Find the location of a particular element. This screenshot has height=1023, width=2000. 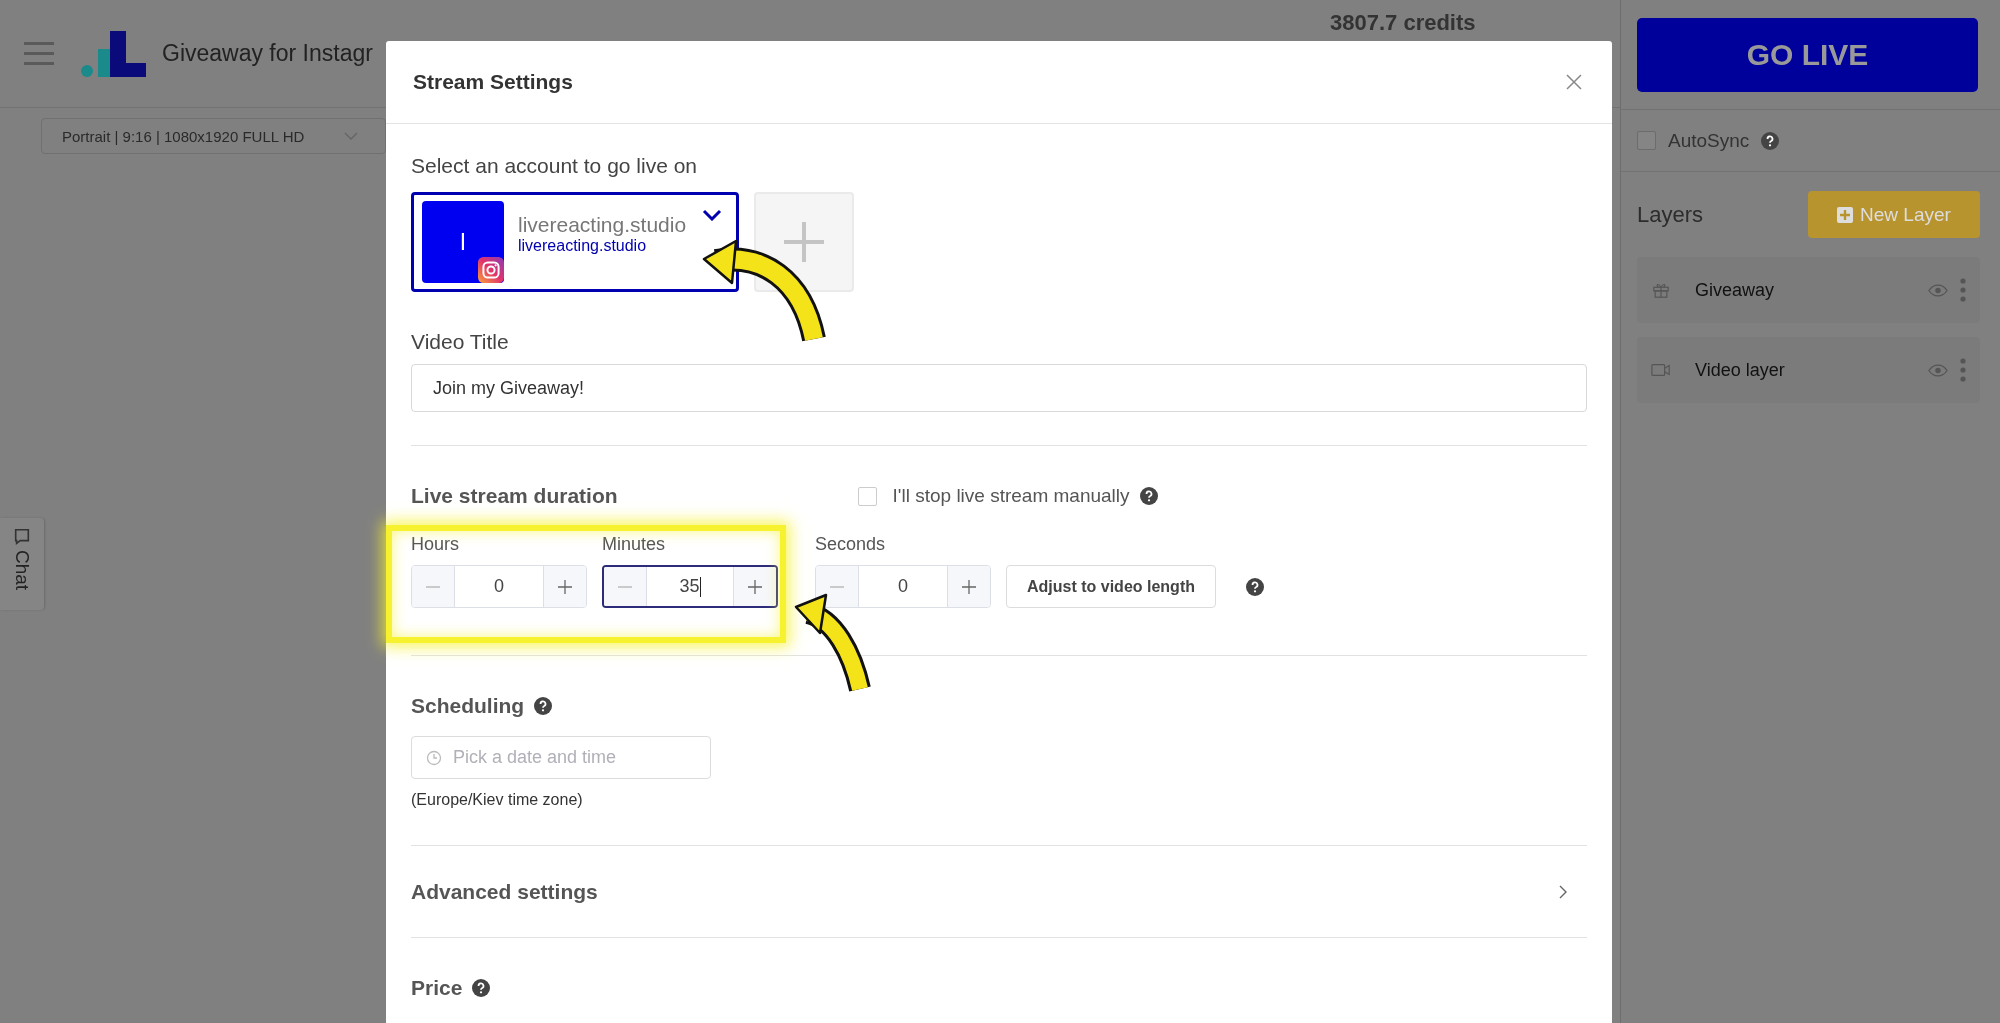

duration-label: Minutes is located at coordinates (634, 544).